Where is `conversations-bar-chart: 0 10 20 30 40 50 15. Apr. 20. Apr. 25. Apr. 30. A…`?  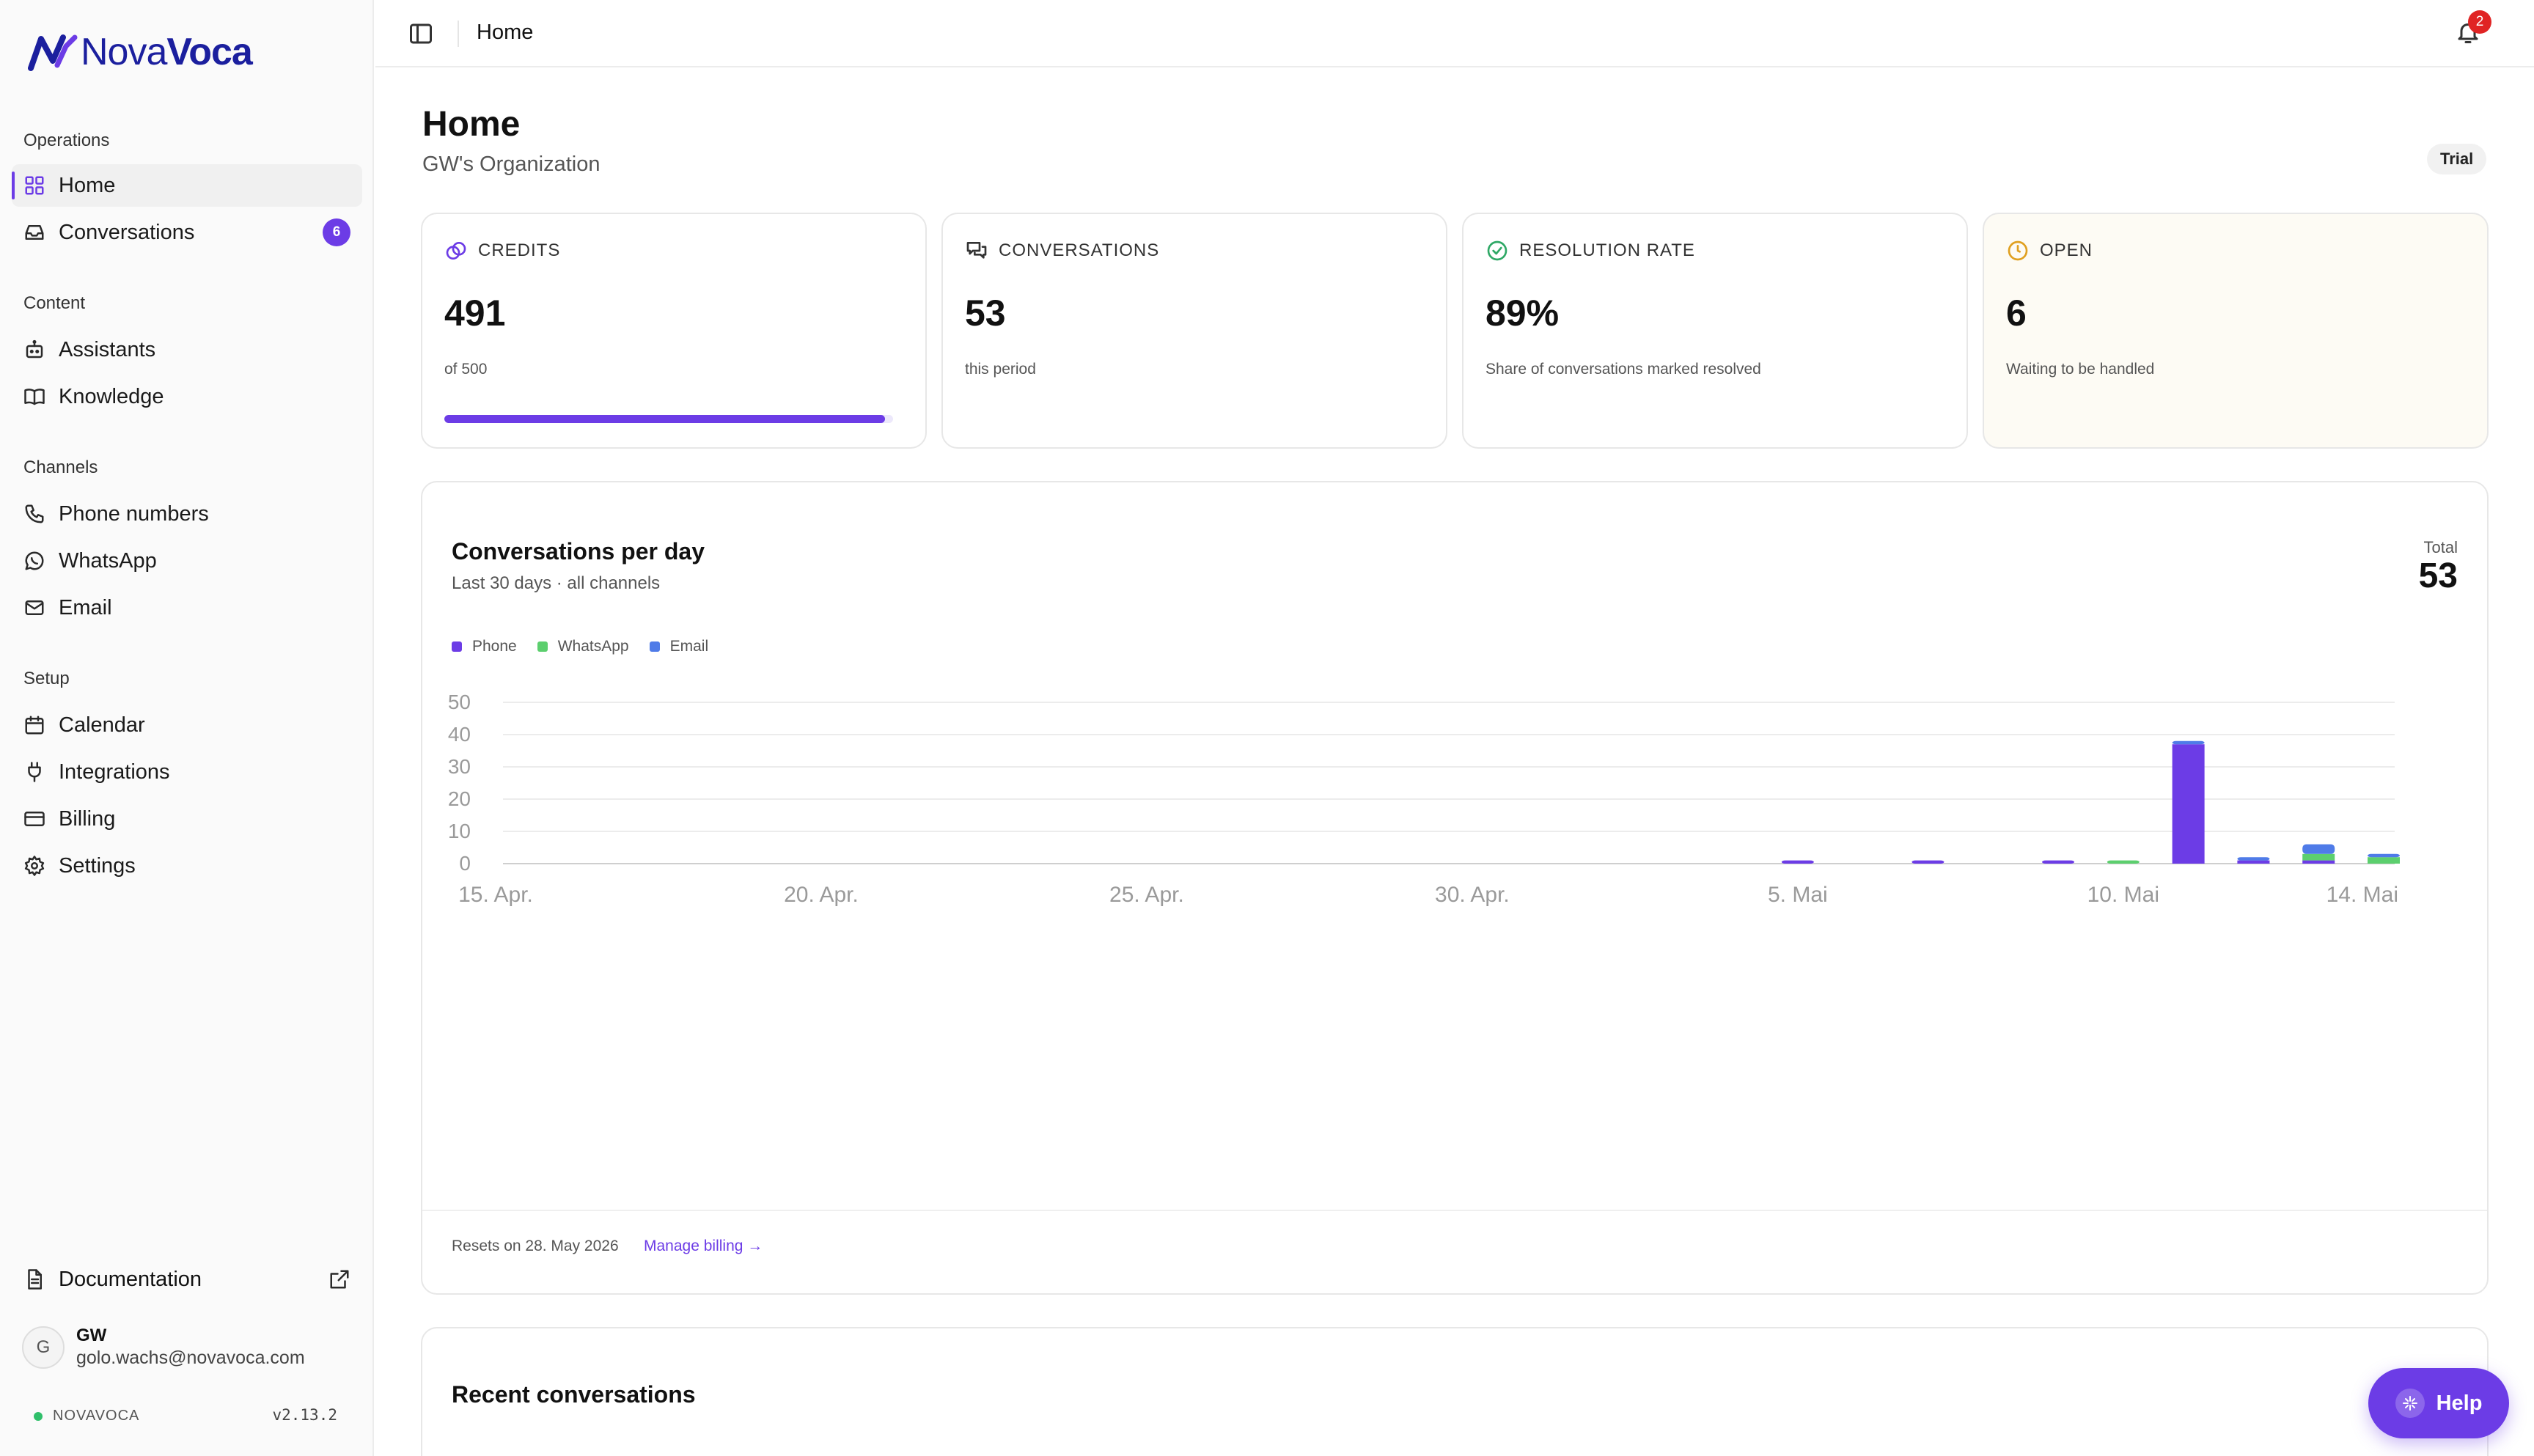 conversations-bar-chart: 0 10 20 30 40 50 15. Apr. 20. Apr. 25. Apr. 30. A… is located at coordinates (1424, 799).